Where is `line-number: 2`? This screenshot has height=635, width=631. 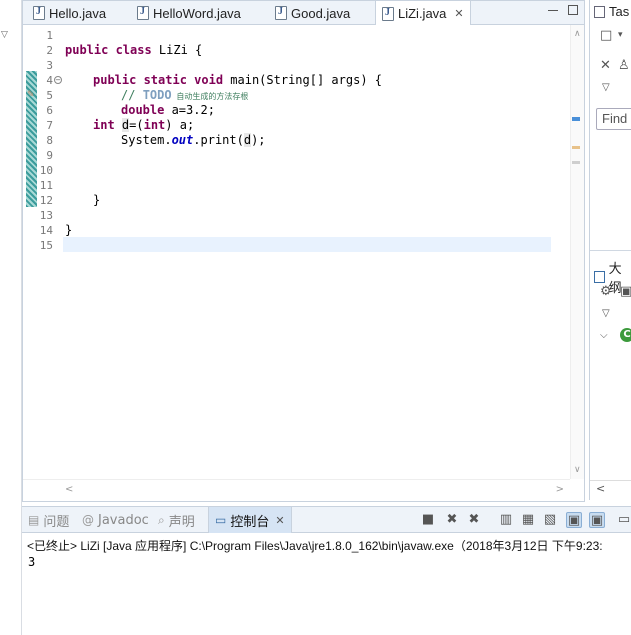
line-number: 2 is located at coordinates (49, 50).